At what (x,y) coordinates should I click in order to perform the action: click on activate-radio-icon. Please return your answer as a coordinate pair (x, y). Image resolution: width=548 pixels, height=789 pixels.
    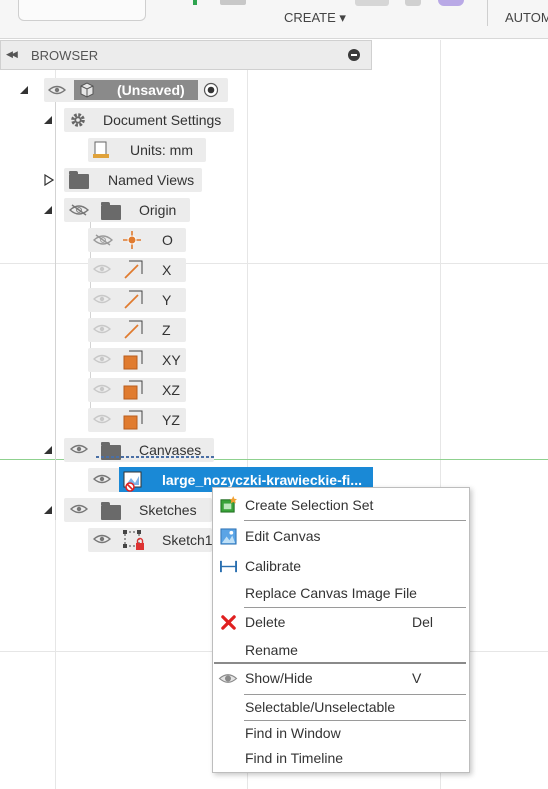
    Looking at the image, I should click on (211, 90).